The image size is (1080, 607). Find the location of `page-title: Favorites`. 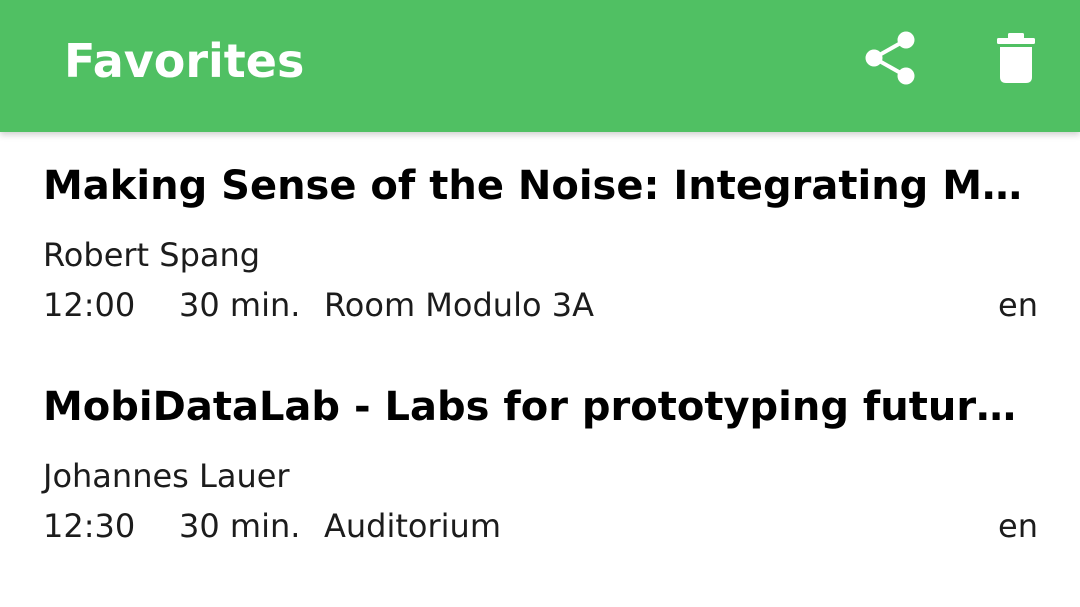

page-title: Favorites is located at coordinates (184, 61).